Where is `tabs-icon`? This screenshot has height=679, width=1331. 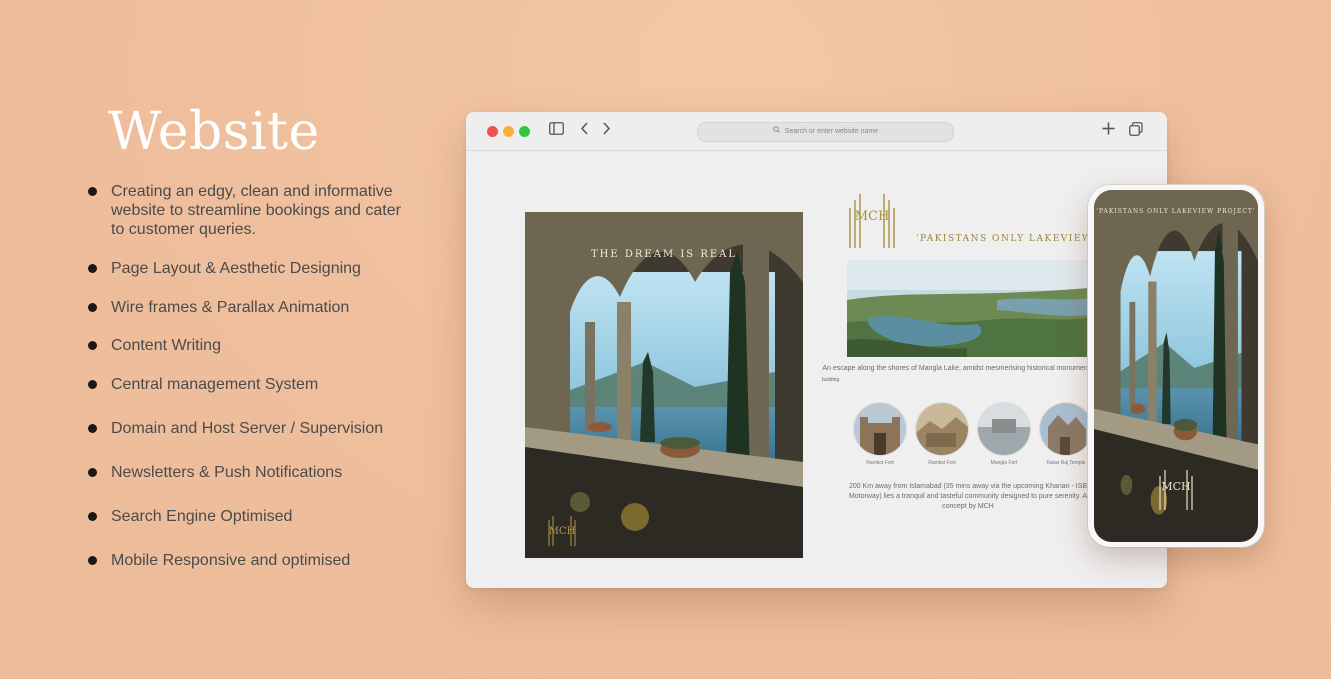
tabs-icon is located at coordinates (1136, 131).